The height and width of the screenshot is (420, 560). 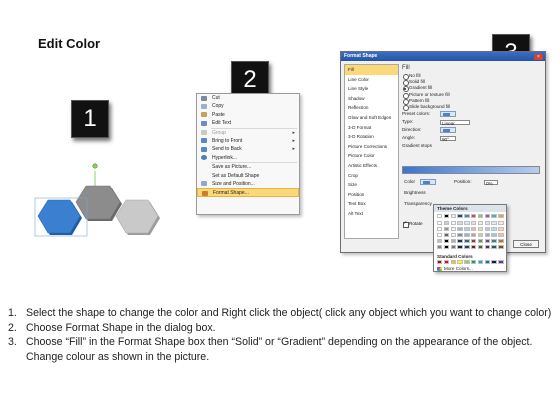 What do you see at coordinates (448, 138) in the screenshot?
I see `angle-input: 90°` at bounding box center [448, 138].